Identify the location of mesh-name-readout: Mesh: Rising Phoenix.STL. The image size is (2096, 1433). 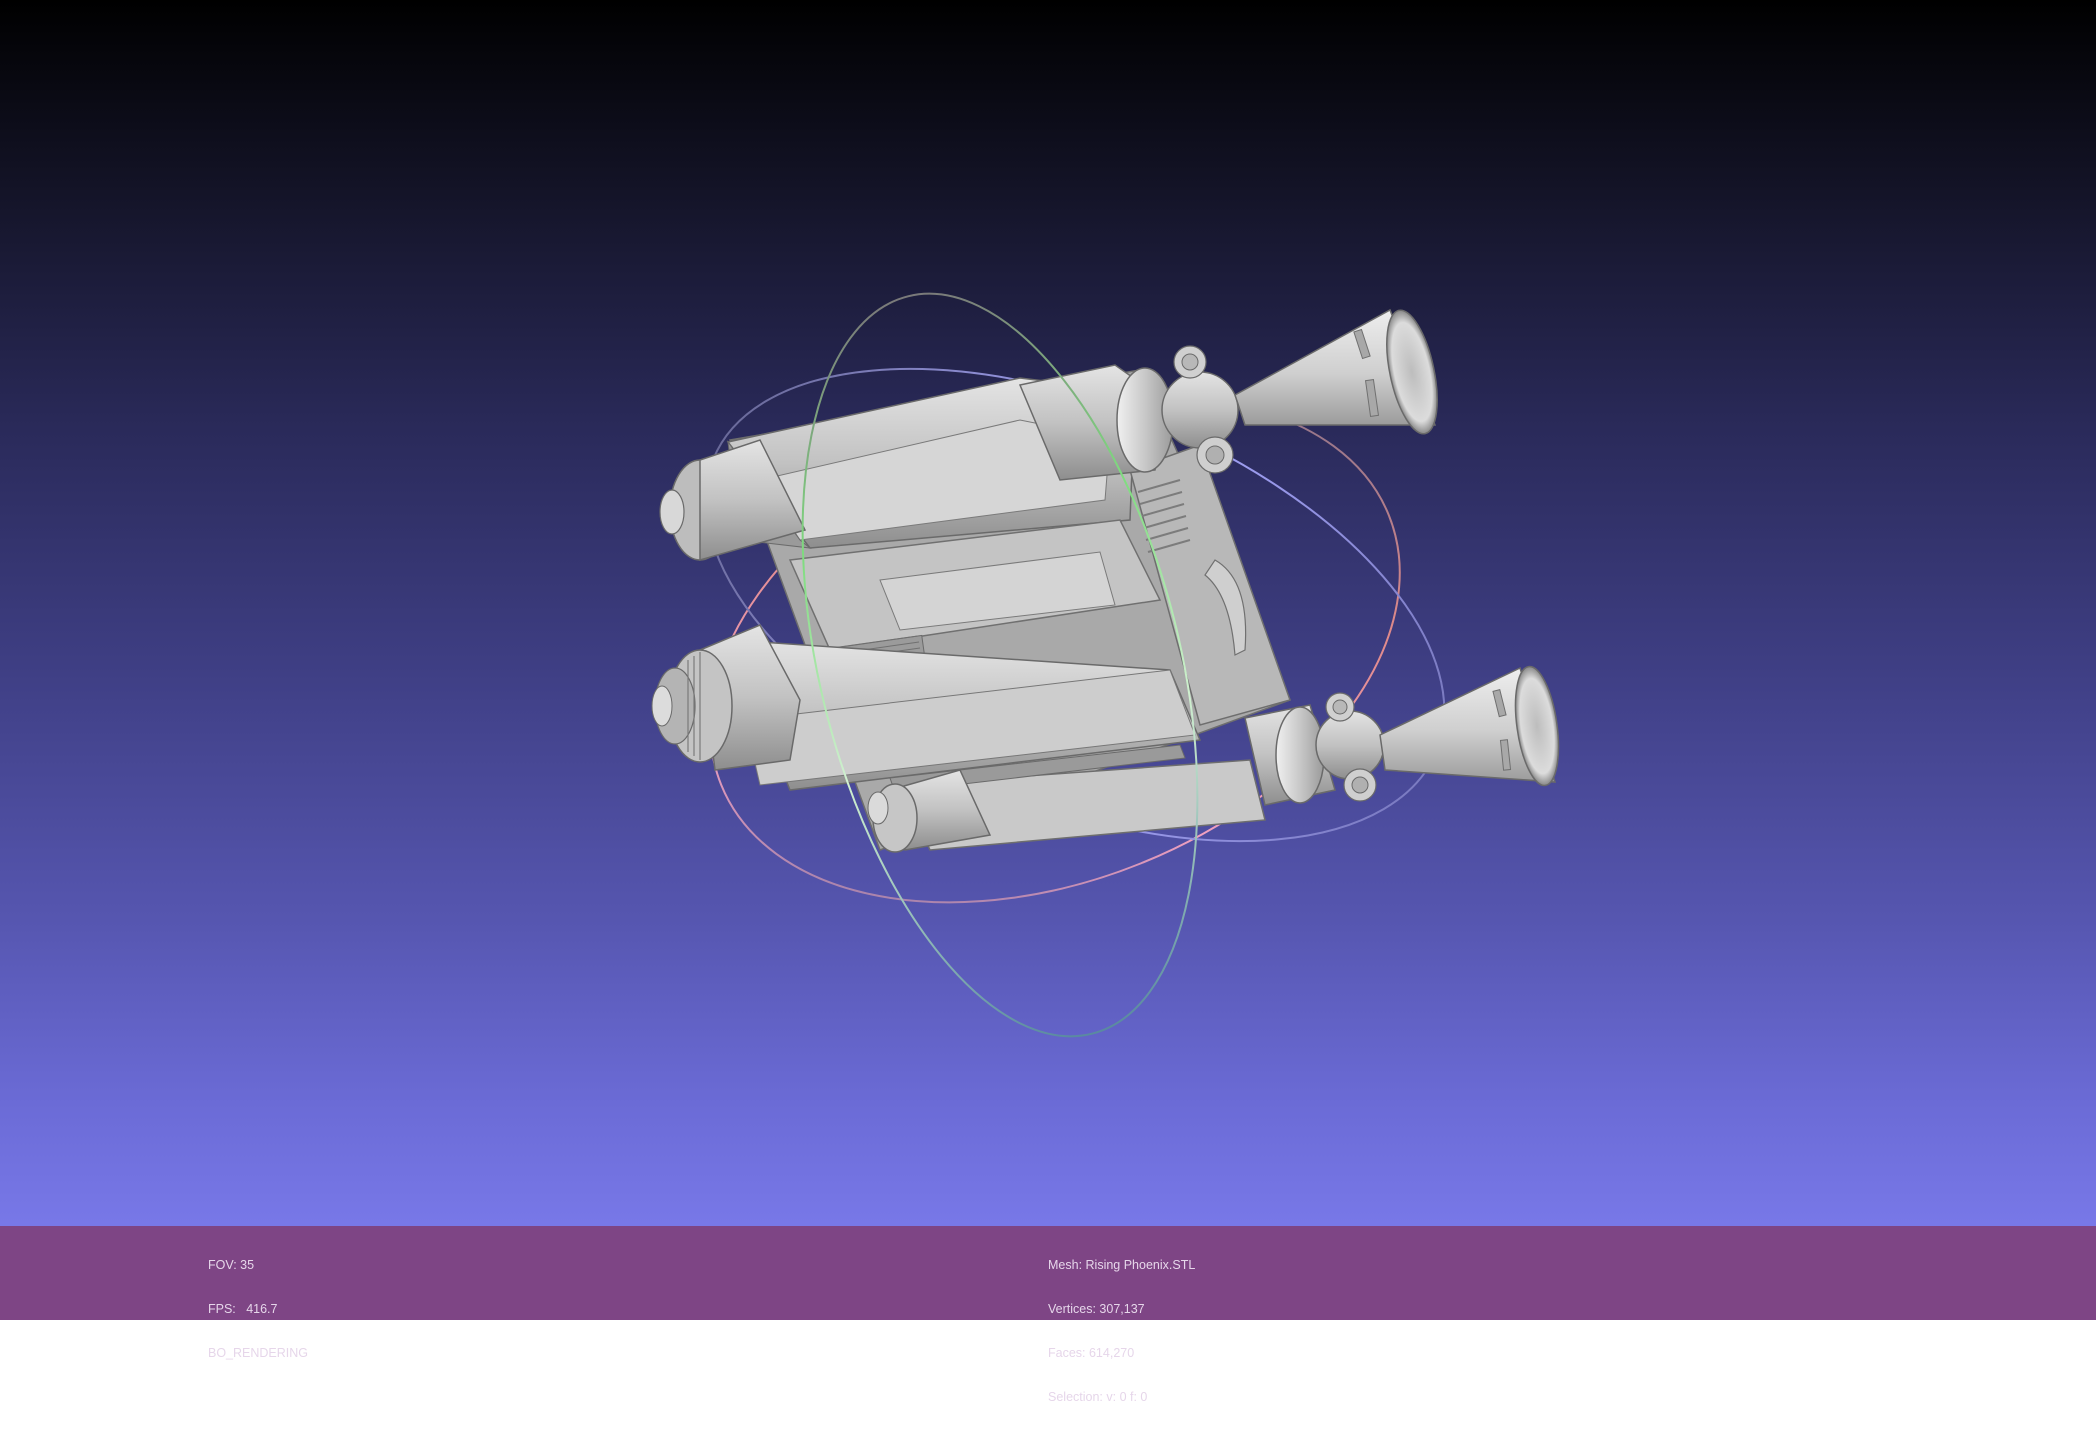
(1122, 1265).